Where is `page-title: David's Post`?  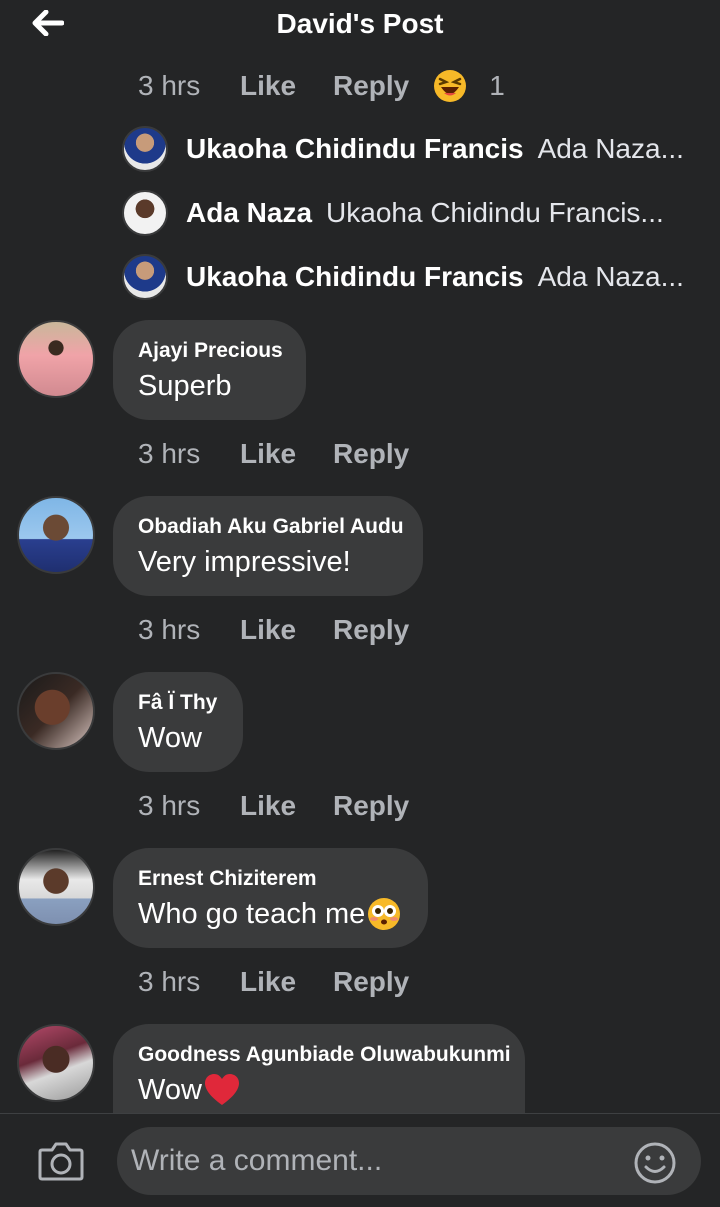
page-title: David's Post is located at coordinates (360, 23).